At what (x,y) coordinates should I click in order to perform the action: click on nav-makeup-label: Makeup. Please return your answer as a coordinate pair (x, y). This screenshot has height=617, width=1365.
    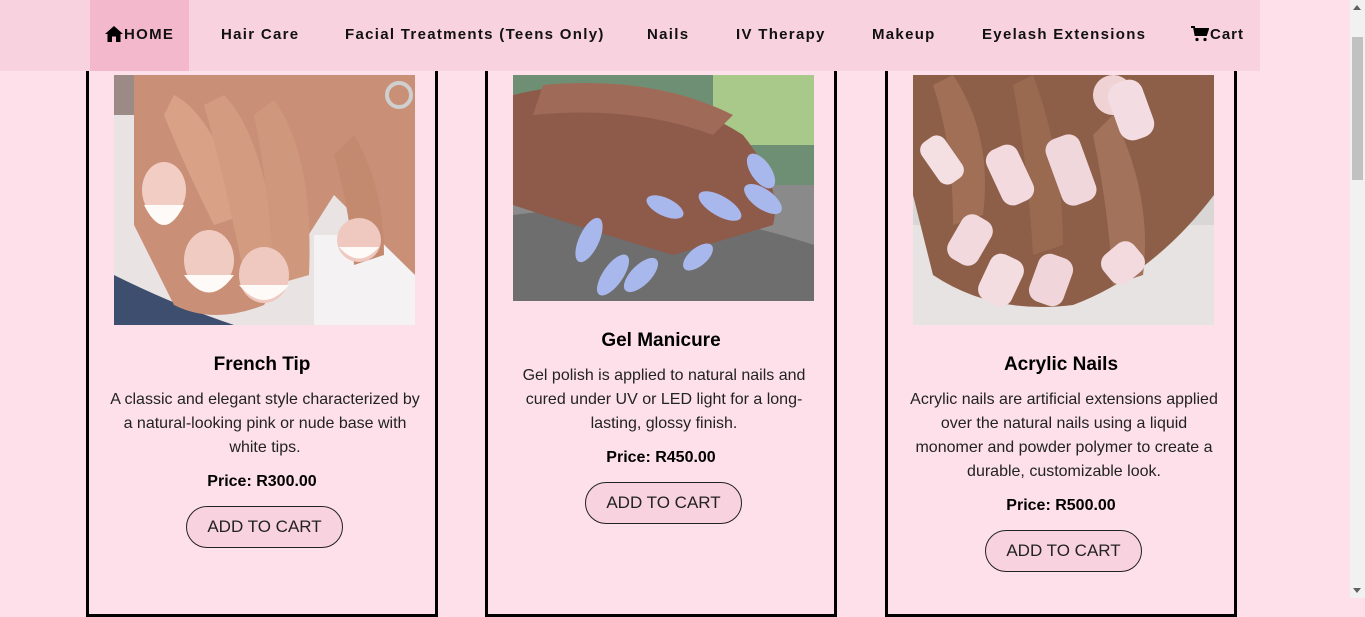
    Looking at the image, I should click on (904, 34).